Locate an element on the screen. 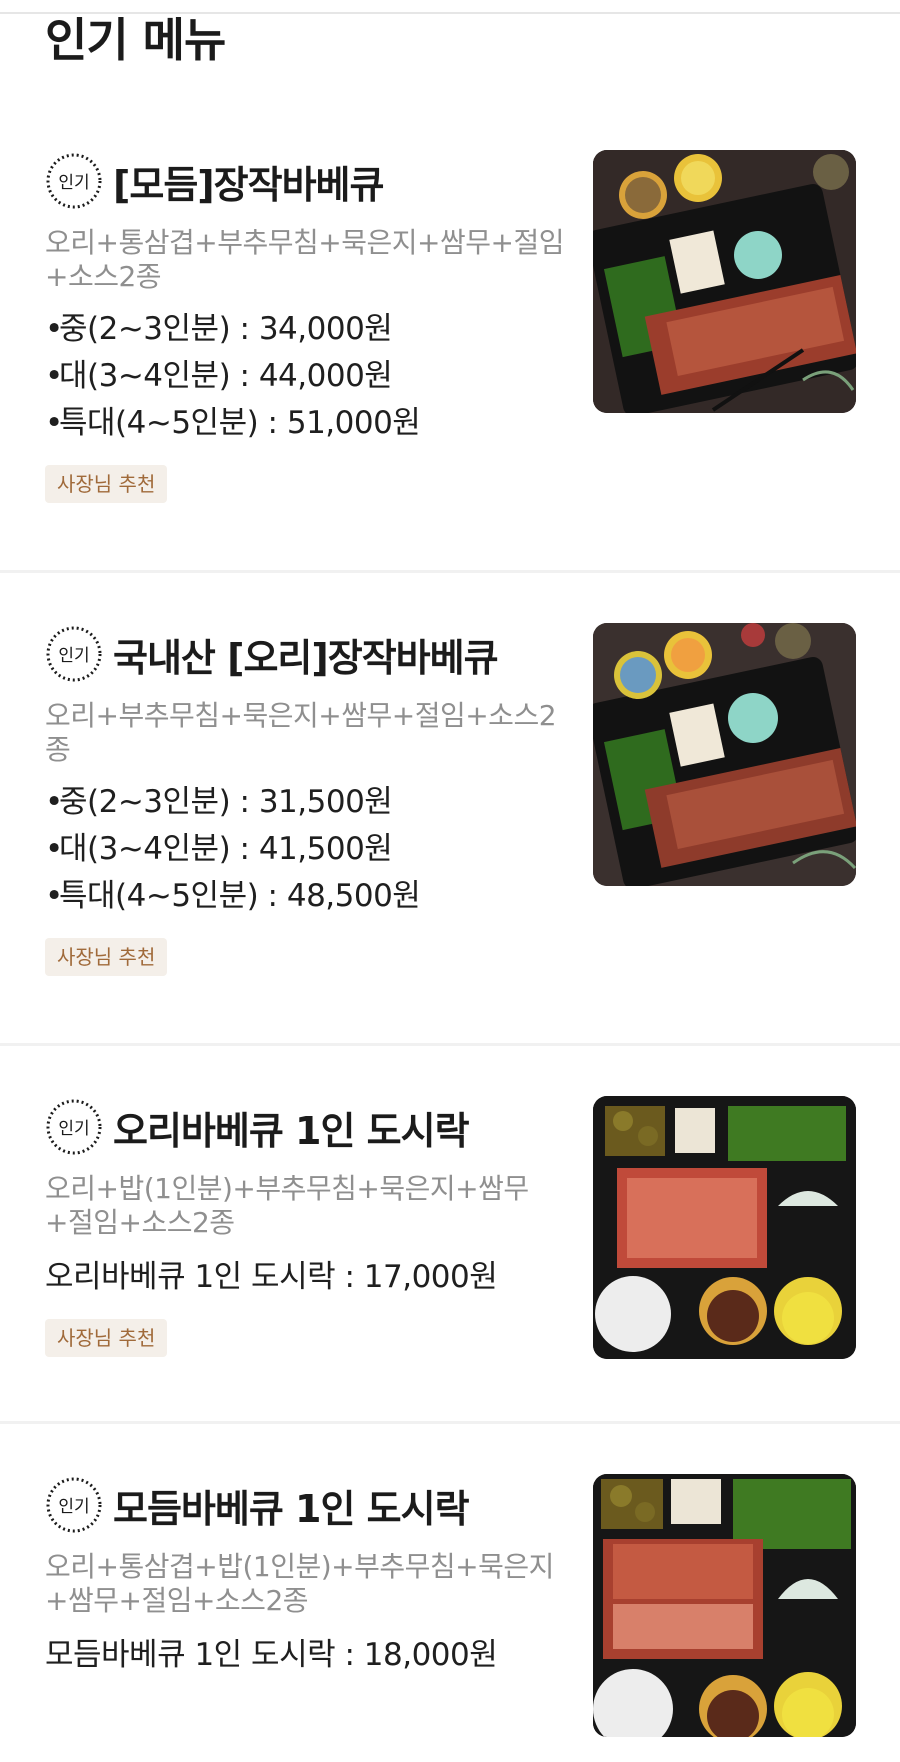  menu-name-row: 인기 [모듬]장작바베큐 is located at coordinates (310, 181).